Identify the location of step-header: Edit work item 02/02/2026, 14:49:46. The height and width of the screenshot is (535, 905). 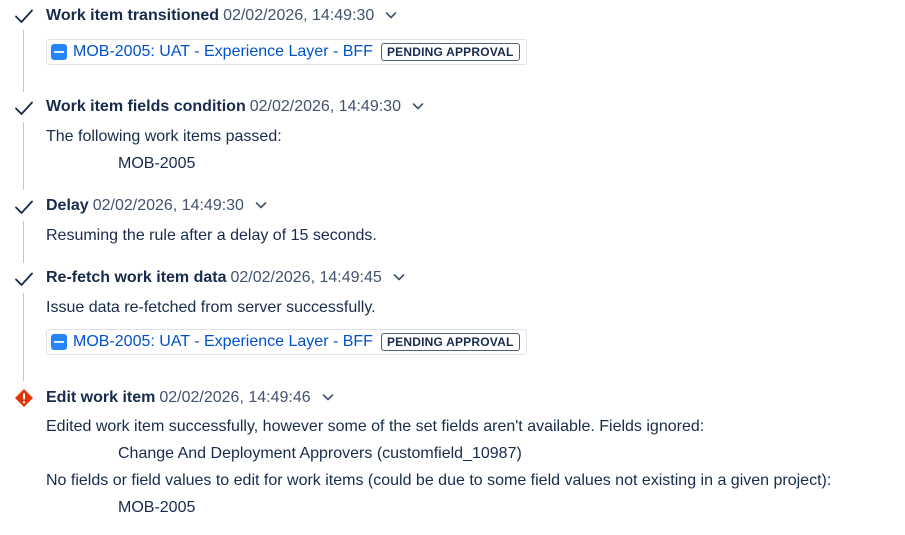
(190, 398).